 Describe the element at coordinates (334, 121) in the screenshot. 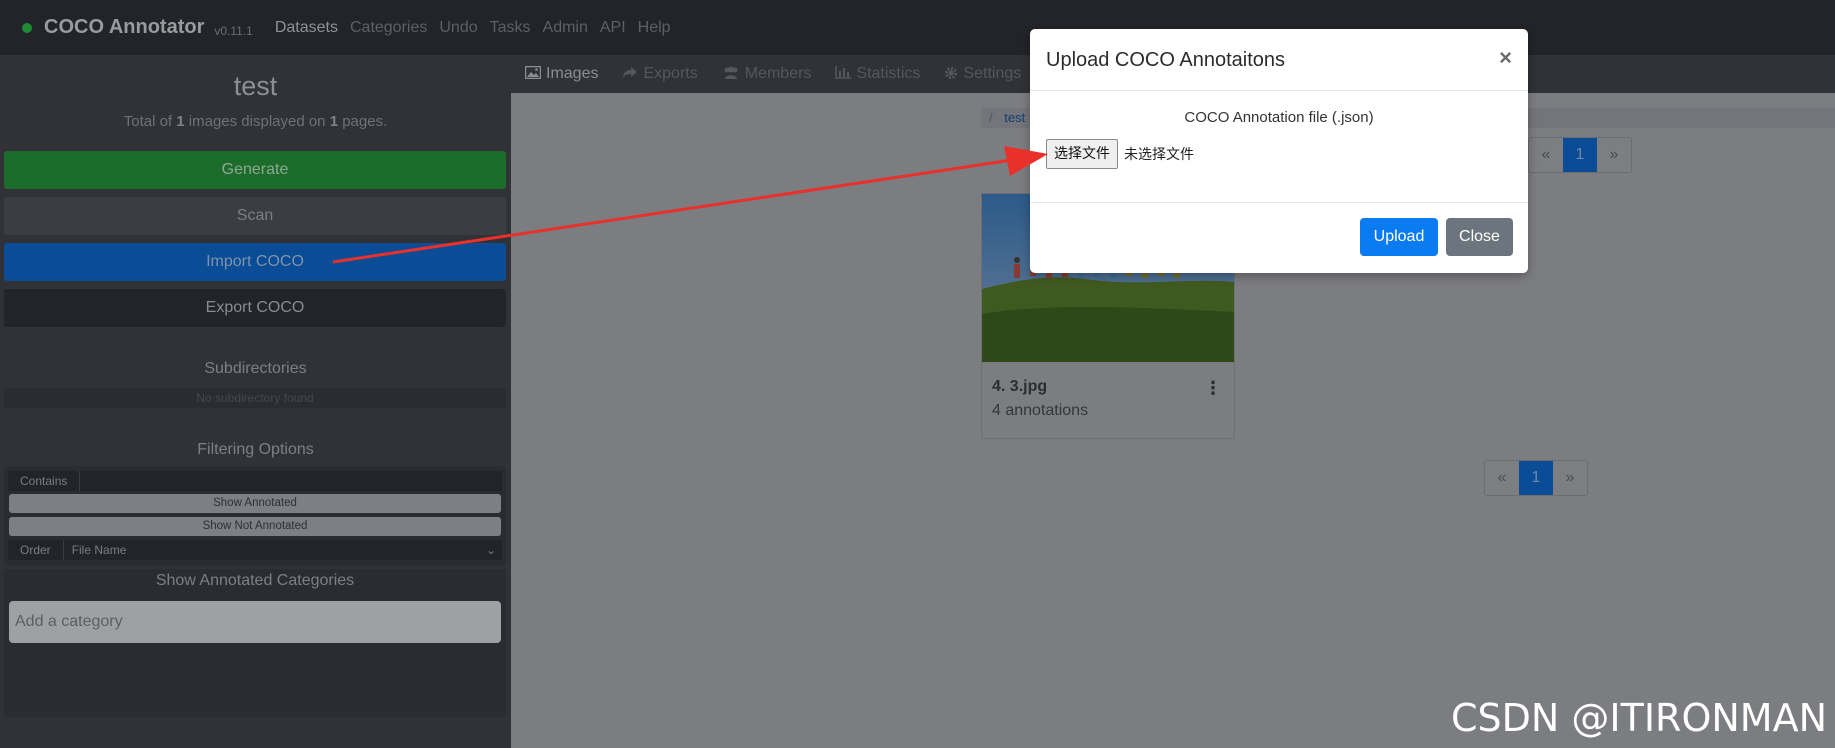

I see `summary-page-count: 1` at that location.